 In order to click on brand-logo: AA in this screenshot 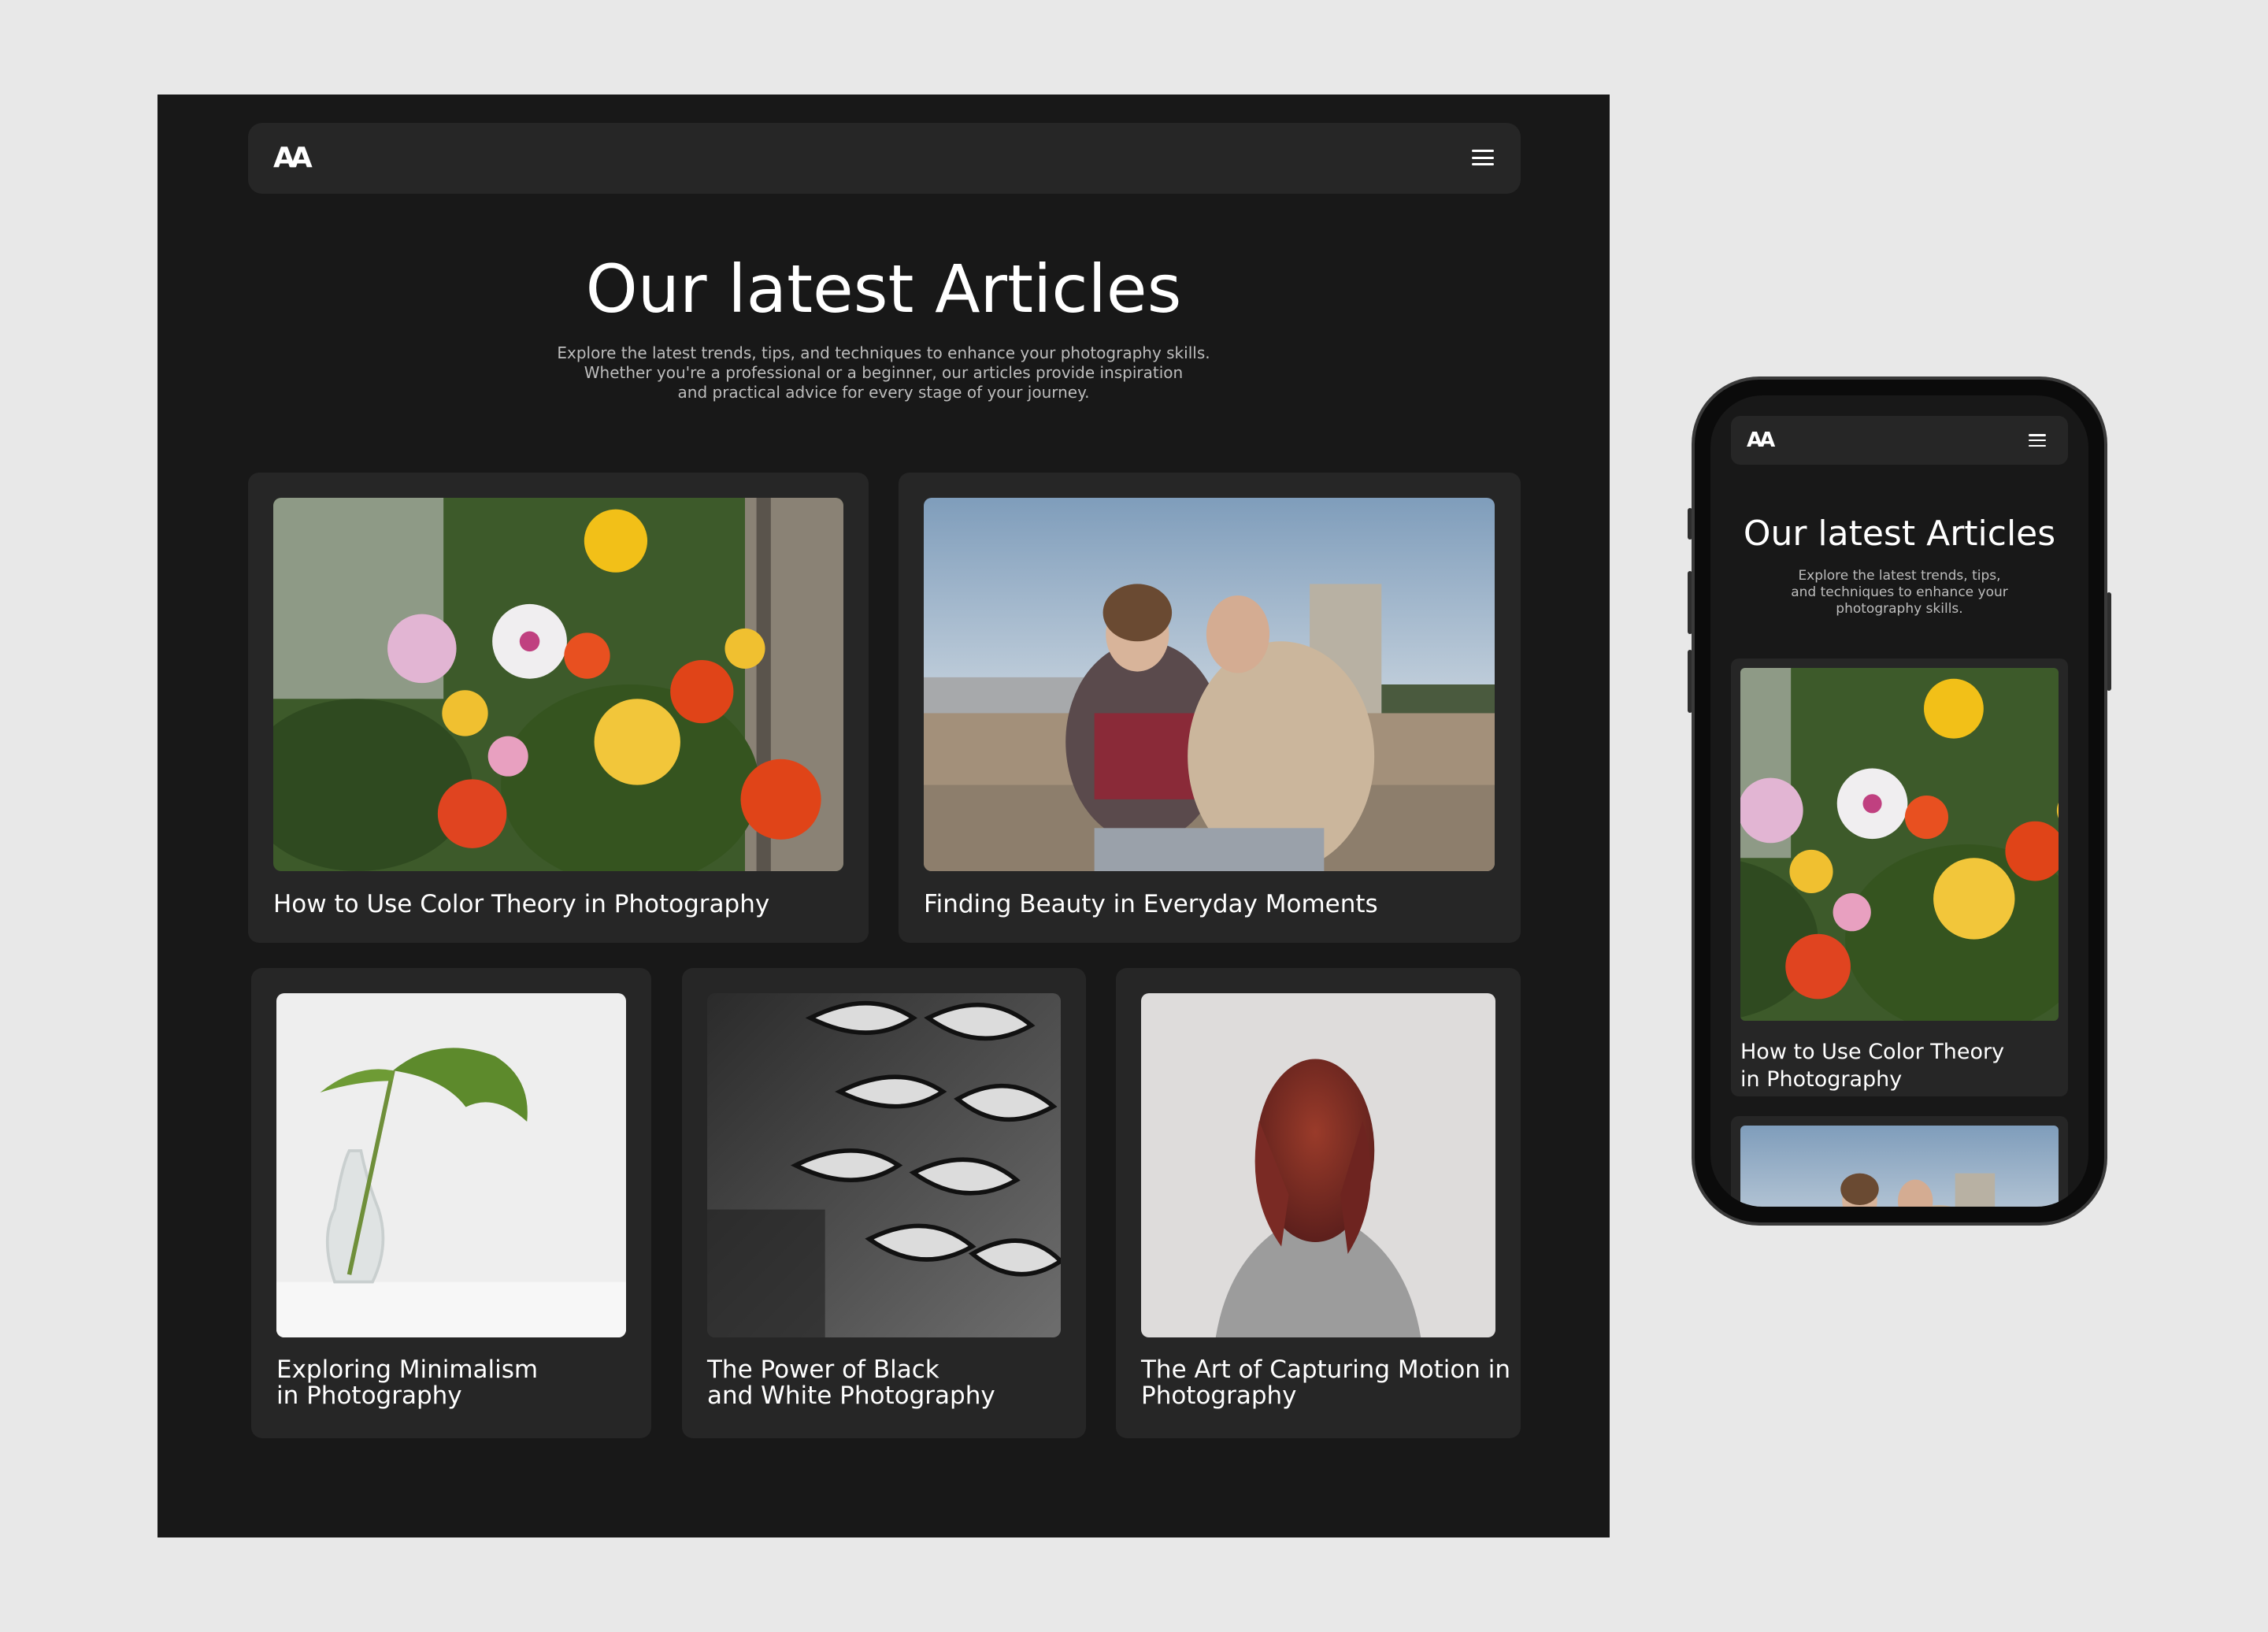, I will do `click(293, 158)`.